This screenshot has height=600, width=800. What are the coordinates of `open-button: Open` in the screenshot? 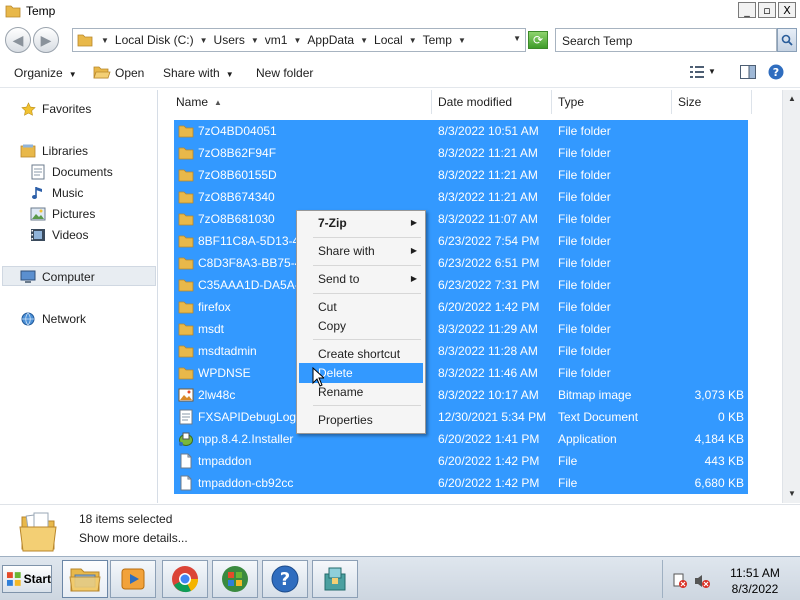 It's located at (118, 73).